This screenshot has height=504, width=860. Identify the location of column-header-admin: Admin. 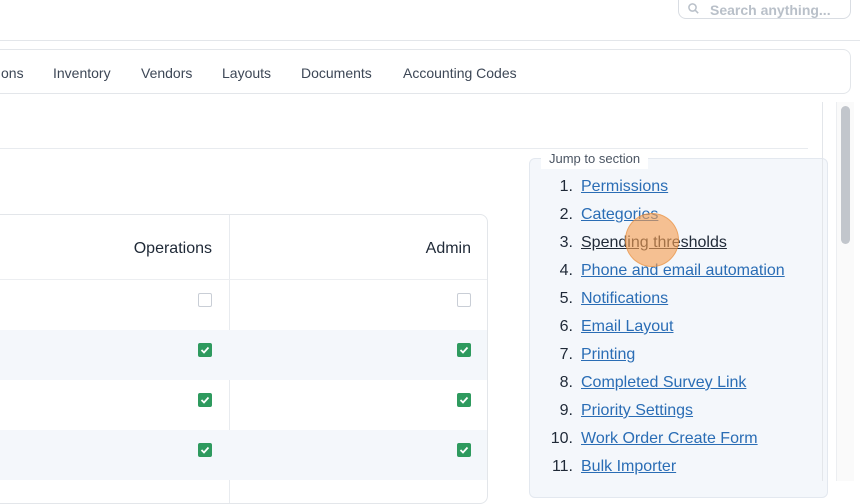
(448, 248).